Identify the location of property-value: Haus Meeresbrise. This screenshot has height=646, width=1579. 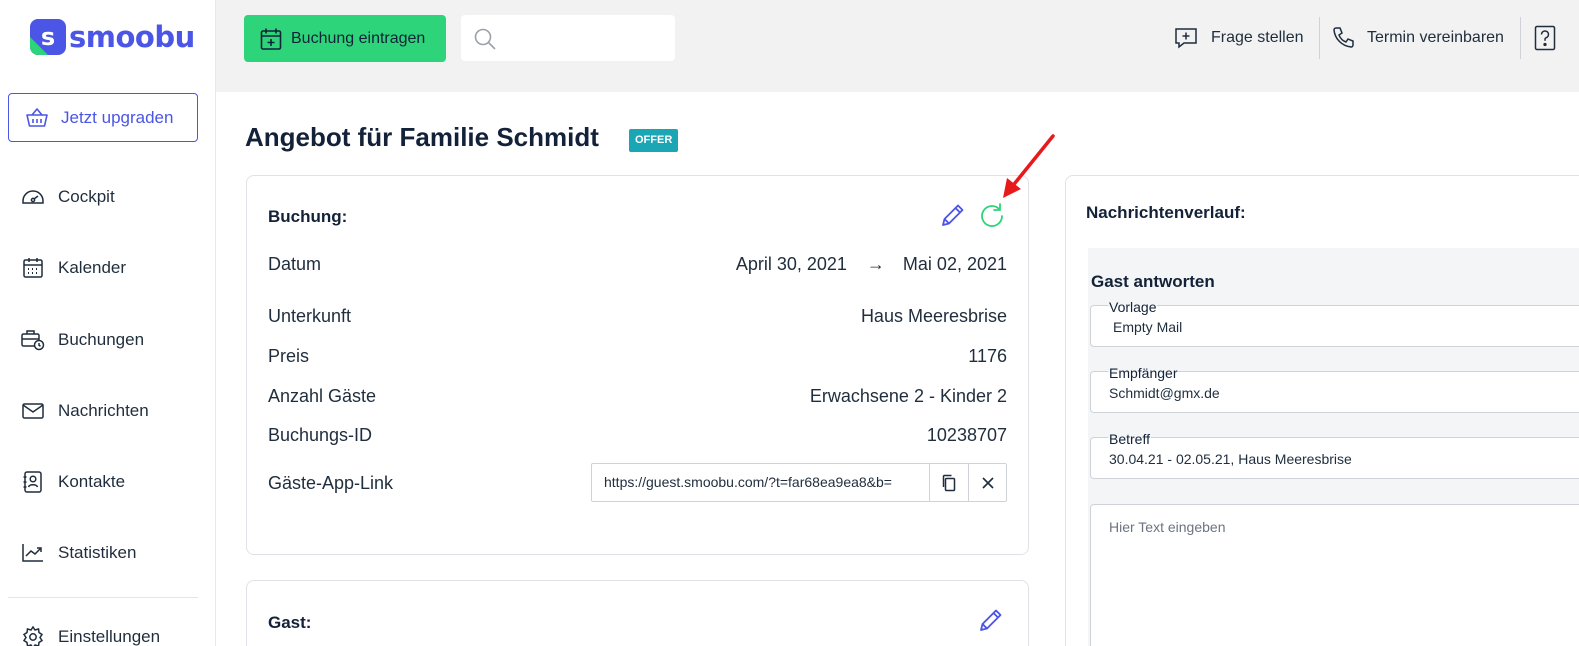
(933, 316).